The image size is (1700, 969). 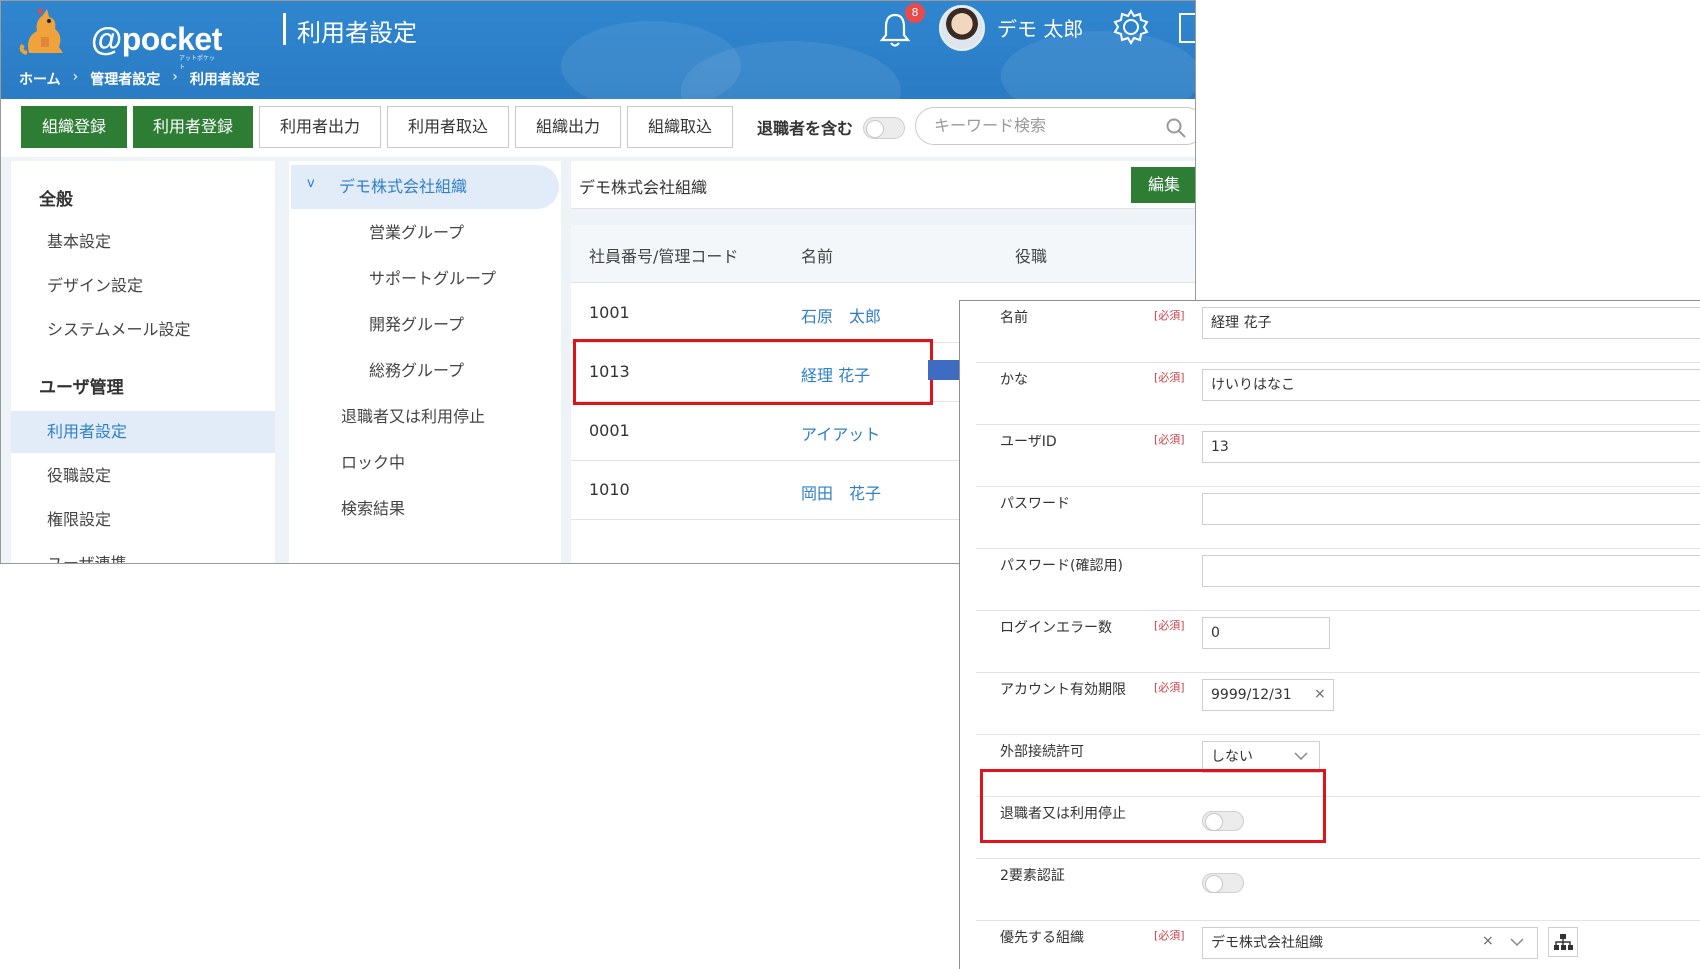 What do you see at coordinates (884, 128) in the screenshot?
I see `include-retired-toggle` at bounding box center [884, 128].